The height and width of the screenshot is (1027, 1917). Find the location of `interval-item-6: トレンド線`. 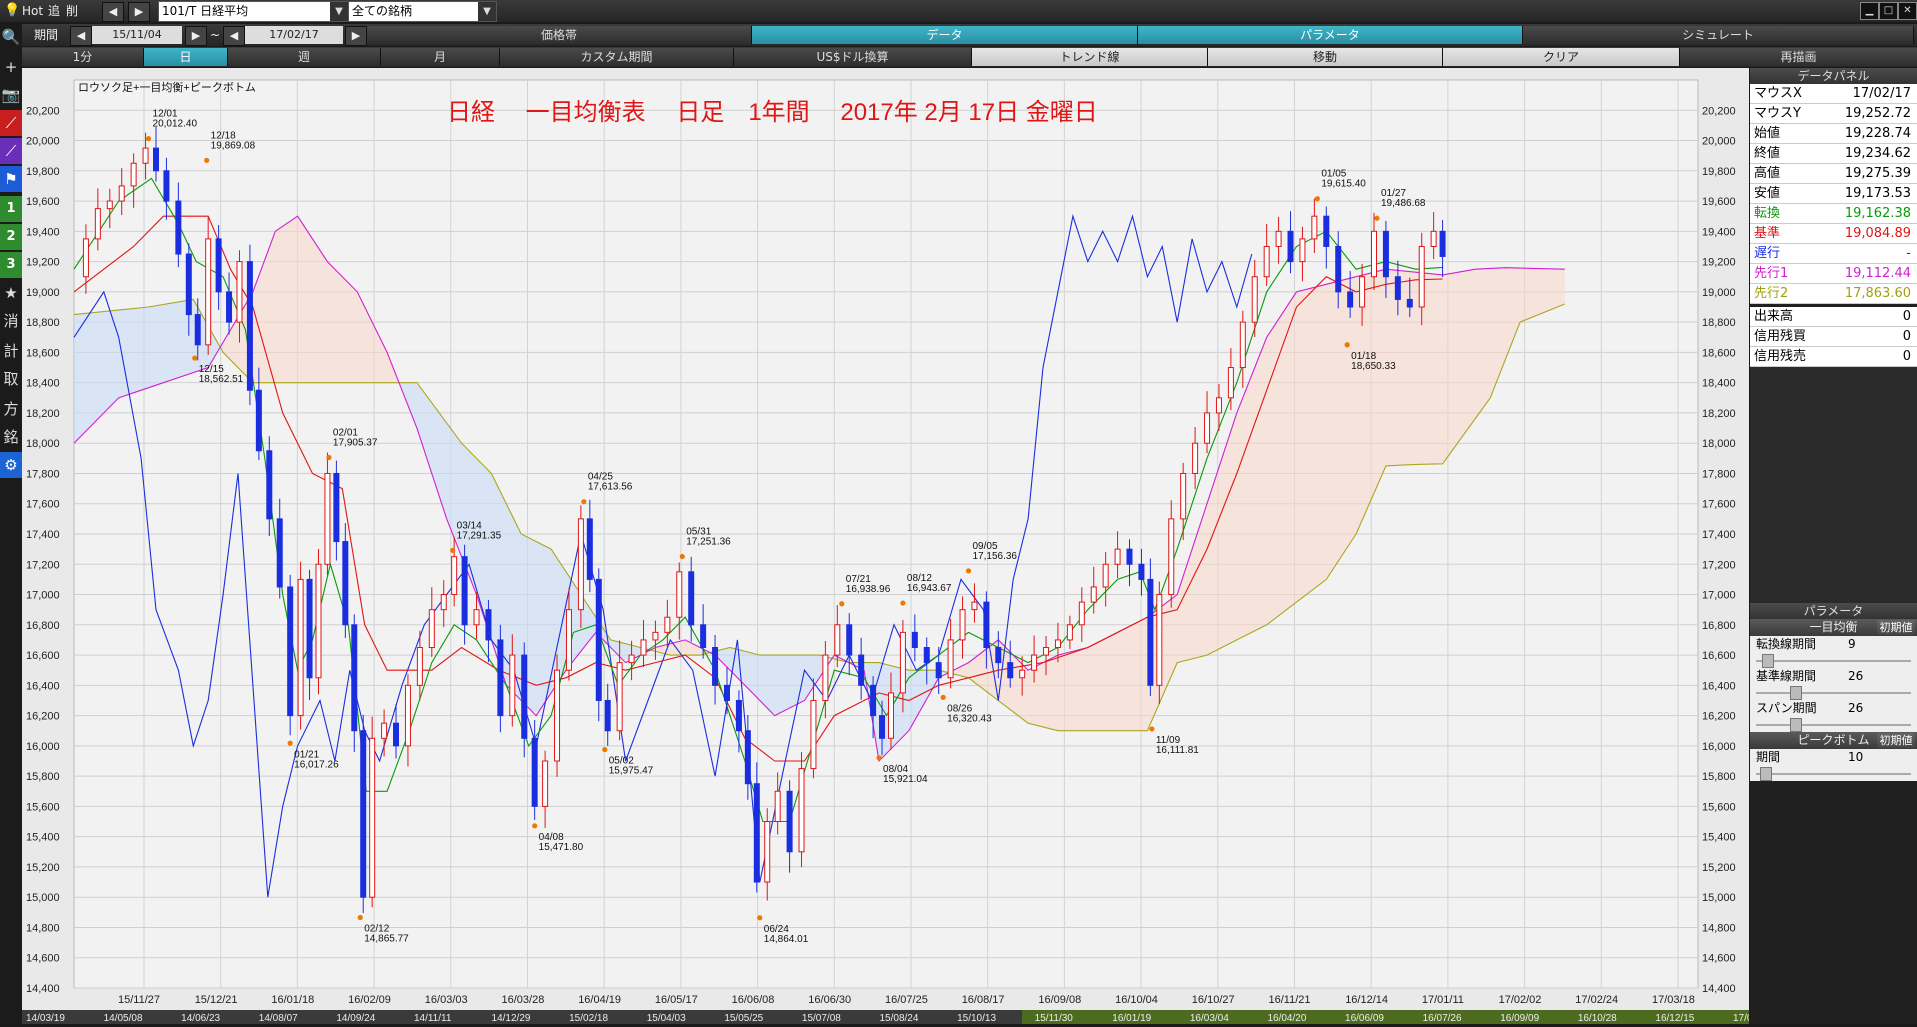

interval-item-6: トレンド線 is located at coordinates (1090, 57).